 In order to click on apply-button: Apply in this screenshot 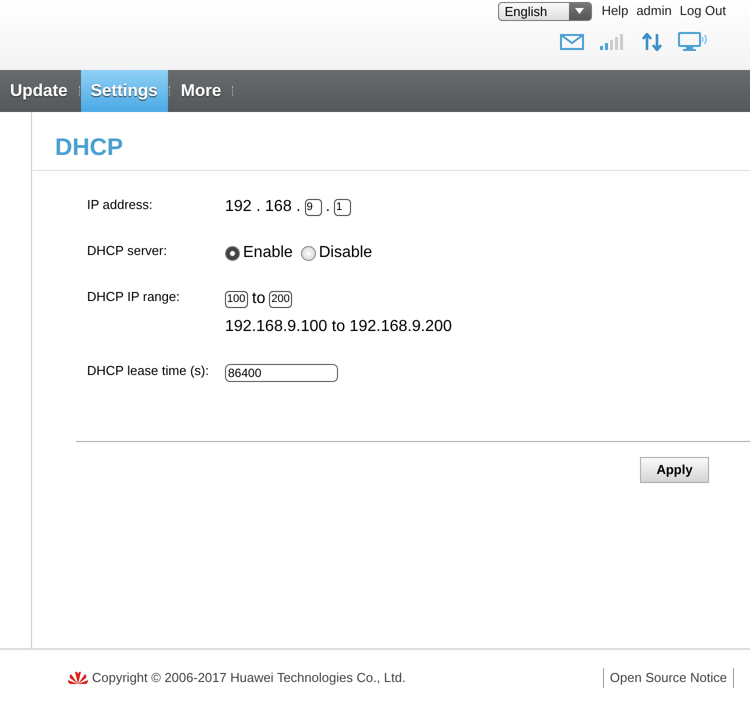, I will do `click(674, 470)`.